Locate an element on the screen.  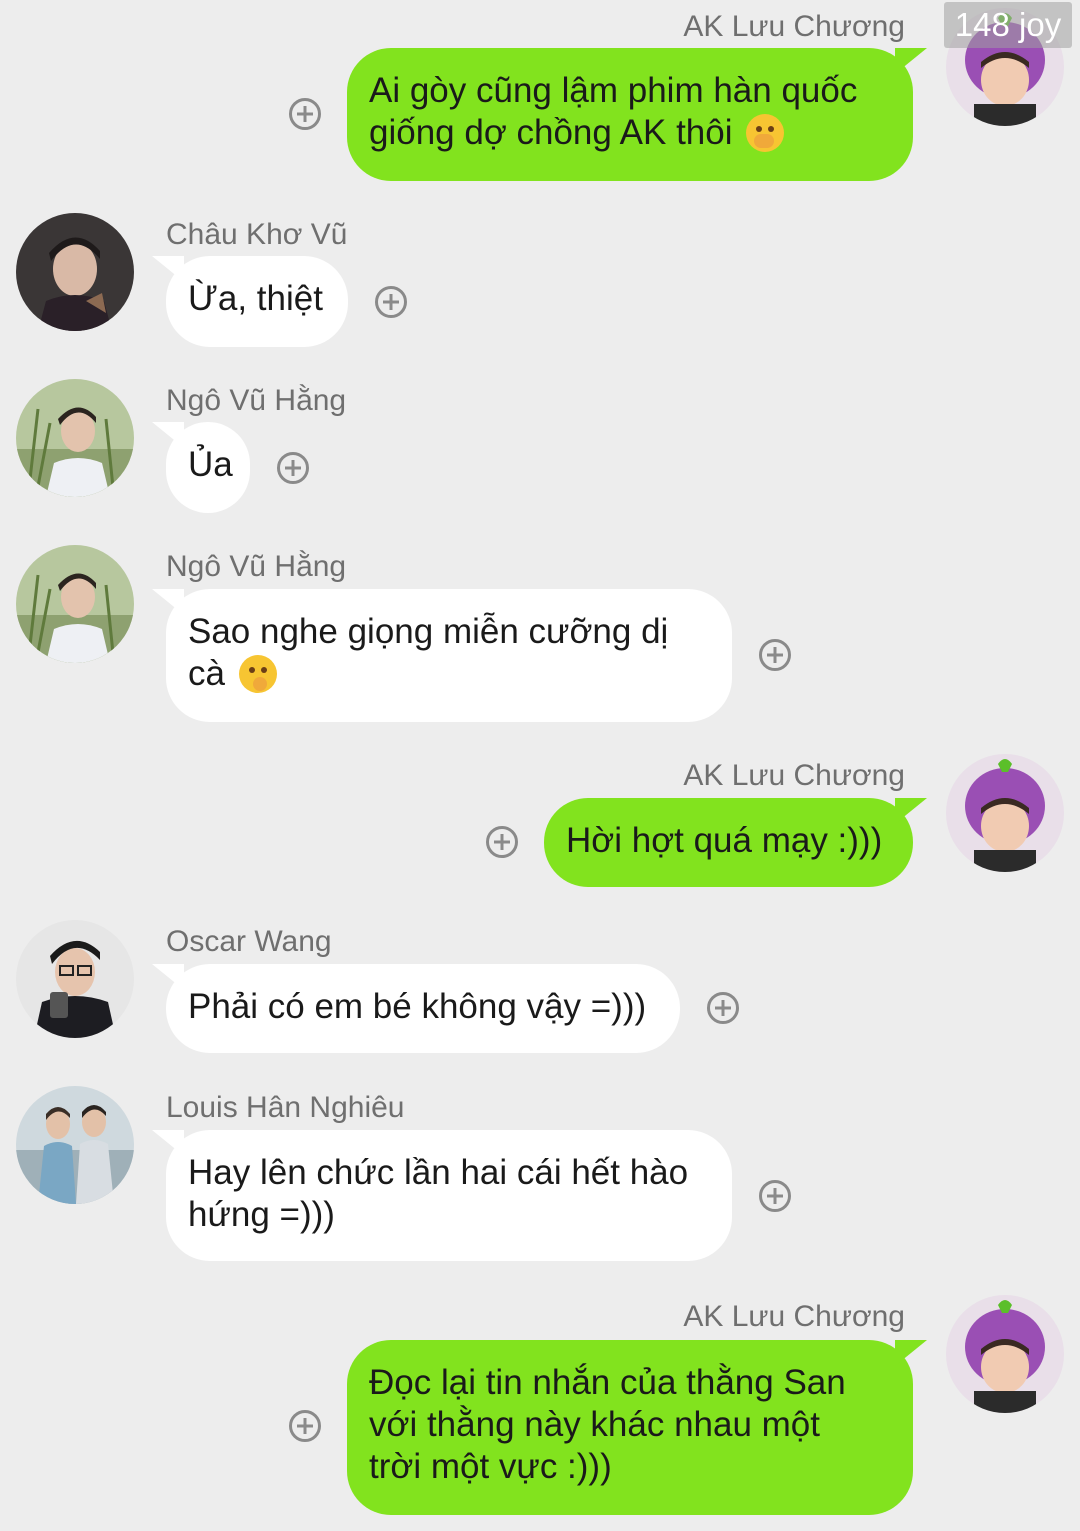
message-line: Phải có em bé không vậy =))) is located at coordinates (417, 1006).